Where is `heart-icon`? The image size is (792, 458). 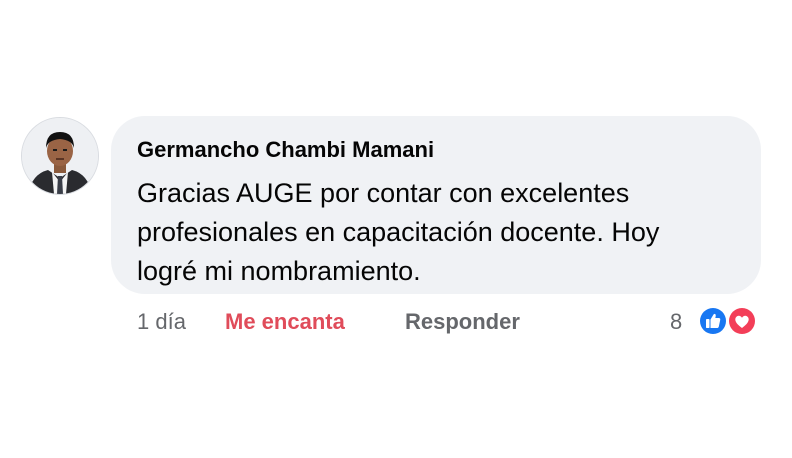 heart-icon is located at coordinates (742, 321).